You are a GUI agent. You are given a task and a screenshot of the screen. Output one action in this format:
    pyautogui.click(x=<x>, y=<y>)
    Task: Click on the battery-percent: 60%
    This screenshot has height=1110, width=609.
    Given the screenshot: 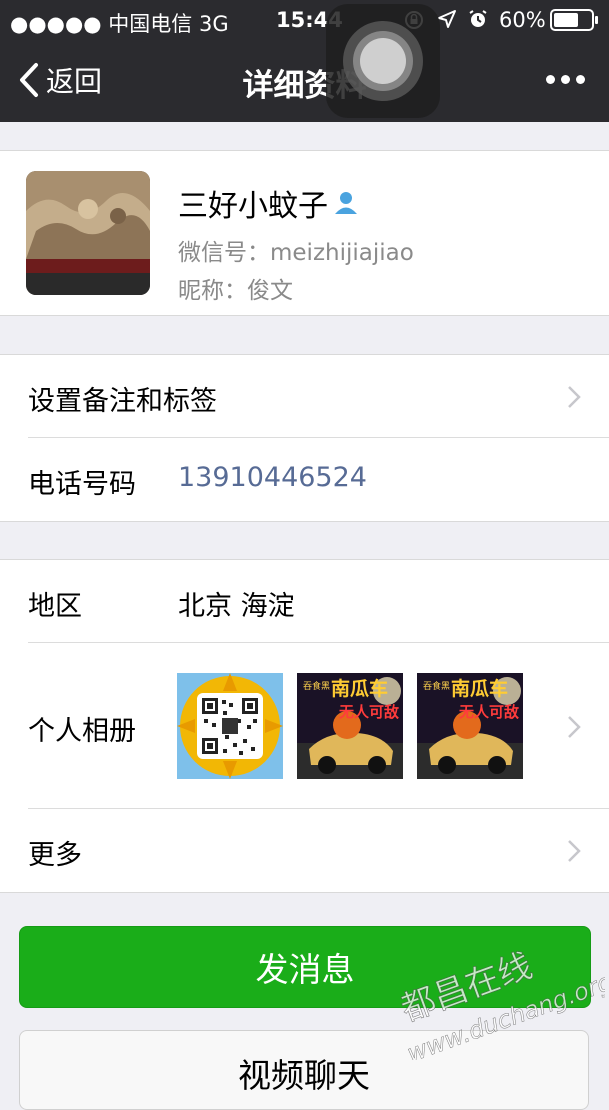 What is the action you would take?
    pyautogui.click(x=522, y=20)
    